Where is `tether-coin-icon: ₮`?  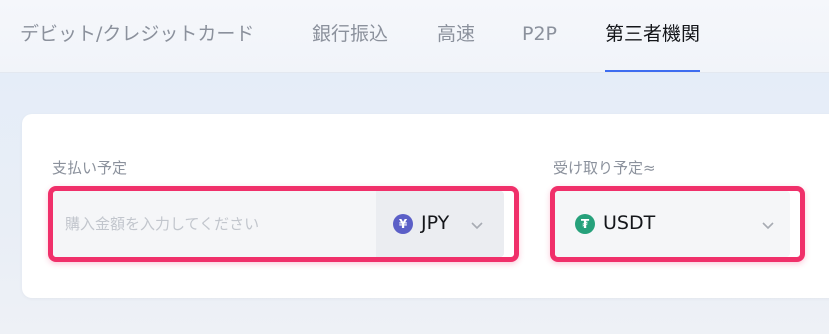 tether-coin-icon: ₮ is located at coordinates (585, 224).